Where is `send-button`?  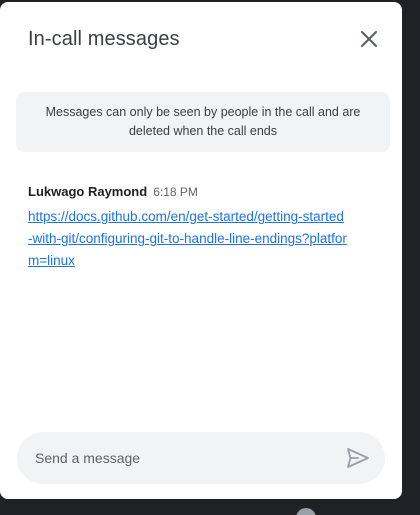
send-button is located at coordinates (358, 458).